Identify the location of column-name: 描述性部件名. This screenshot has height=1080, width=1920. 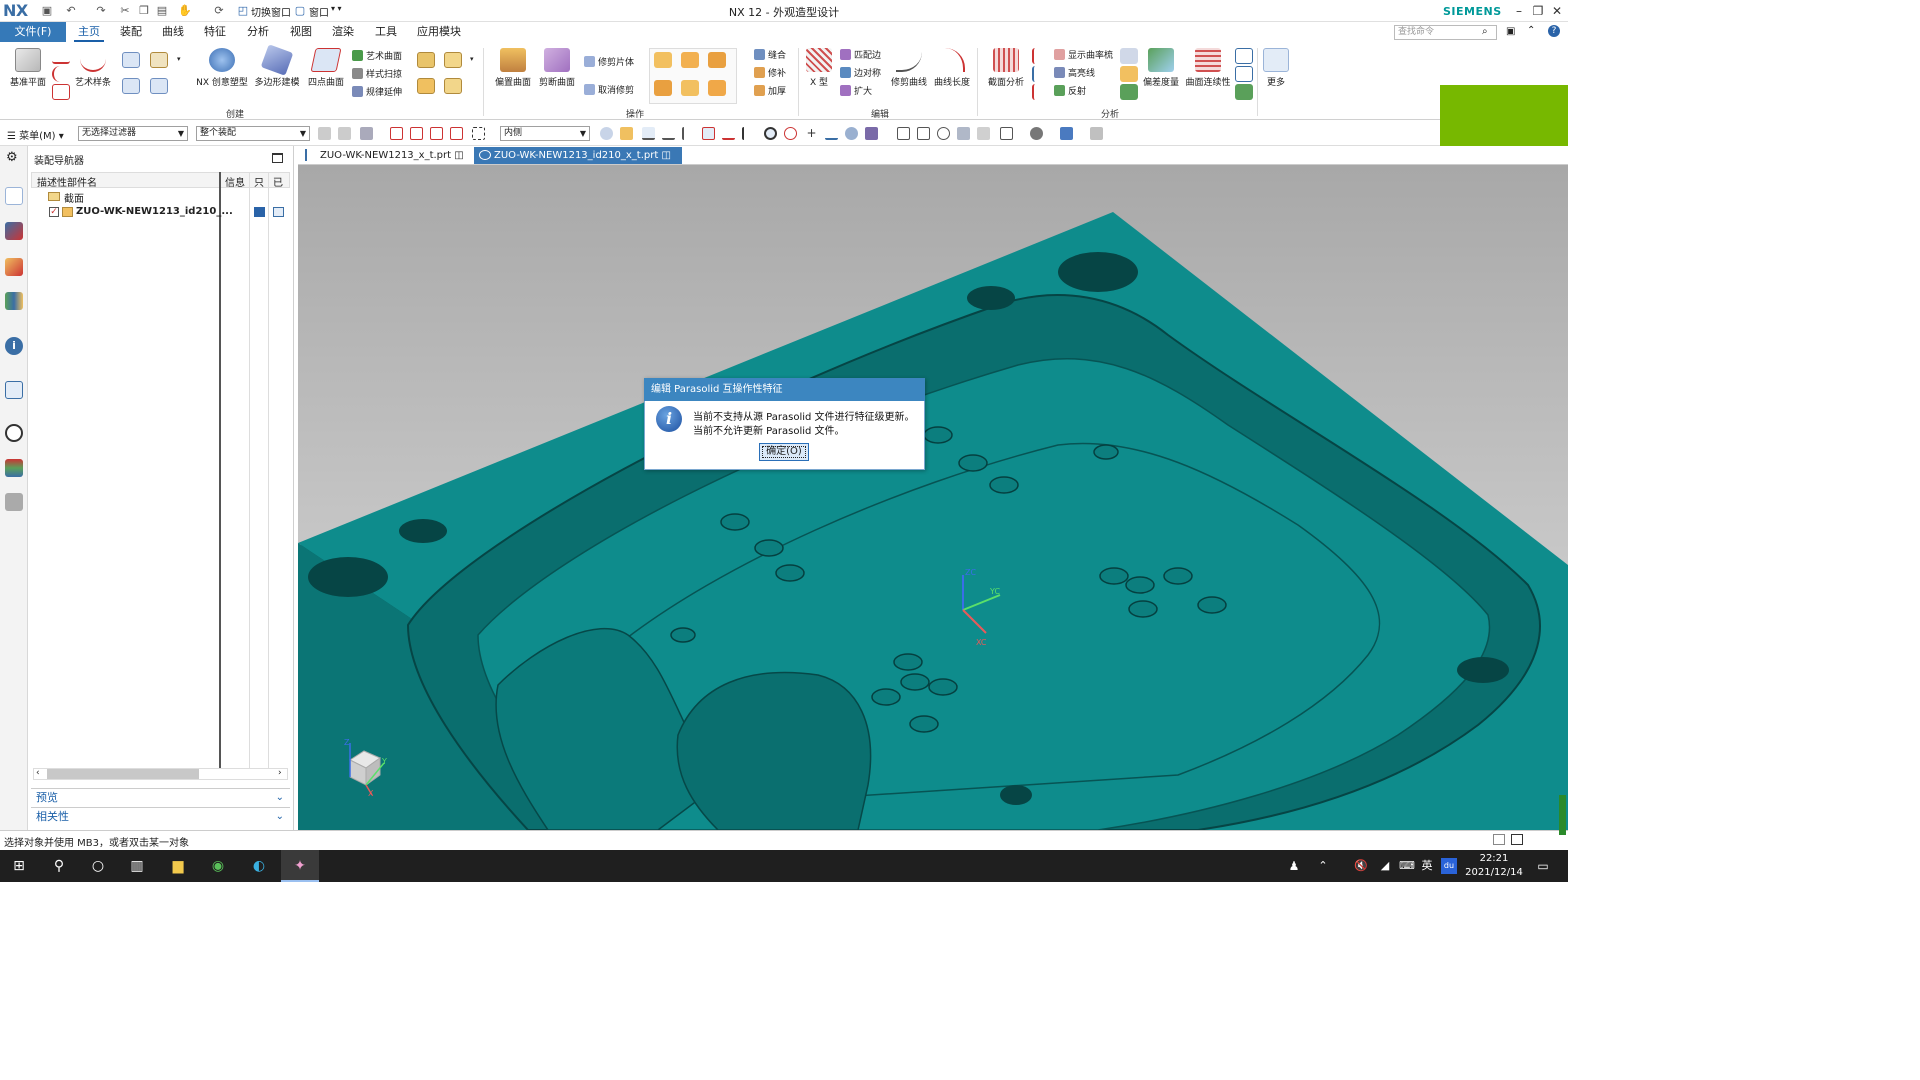
(67, 181).